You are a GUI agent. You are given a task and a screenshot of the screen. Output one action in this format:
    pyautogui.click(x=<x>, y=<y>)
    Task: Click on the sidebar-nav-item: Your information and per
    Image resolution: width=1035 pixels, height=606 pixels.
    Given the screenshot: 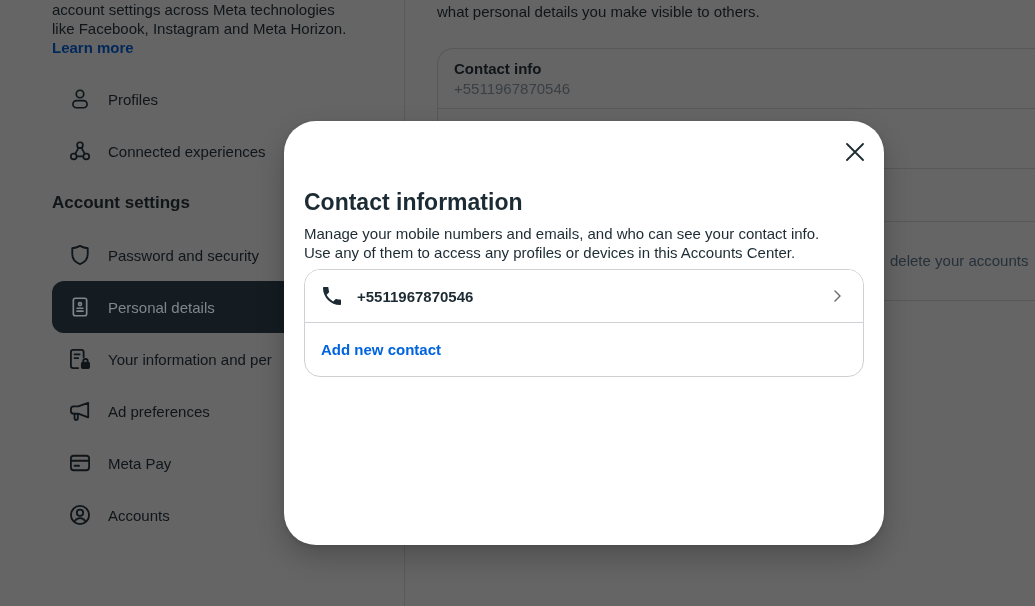 What is the action you would take?
    pyautogui.click(x=168, y=359)
    